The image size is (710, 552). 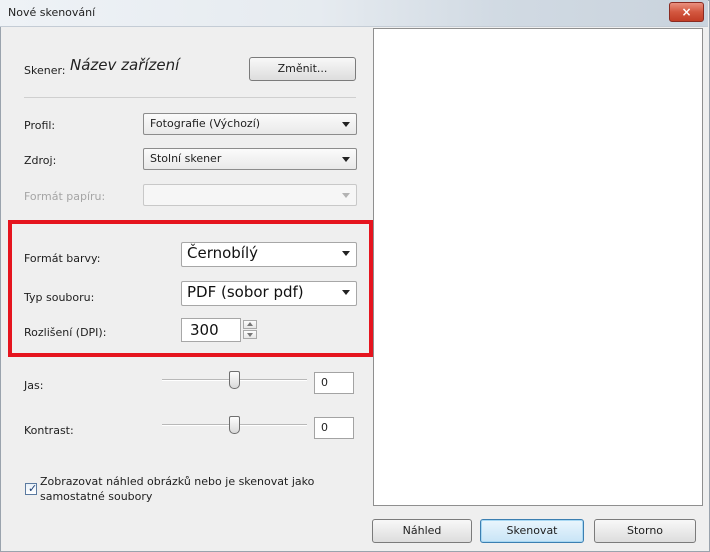 What do you see at coordinates (422, 531) in the screenshot?
I see `preview-button: Náhled` at bounding box center [422, 531].